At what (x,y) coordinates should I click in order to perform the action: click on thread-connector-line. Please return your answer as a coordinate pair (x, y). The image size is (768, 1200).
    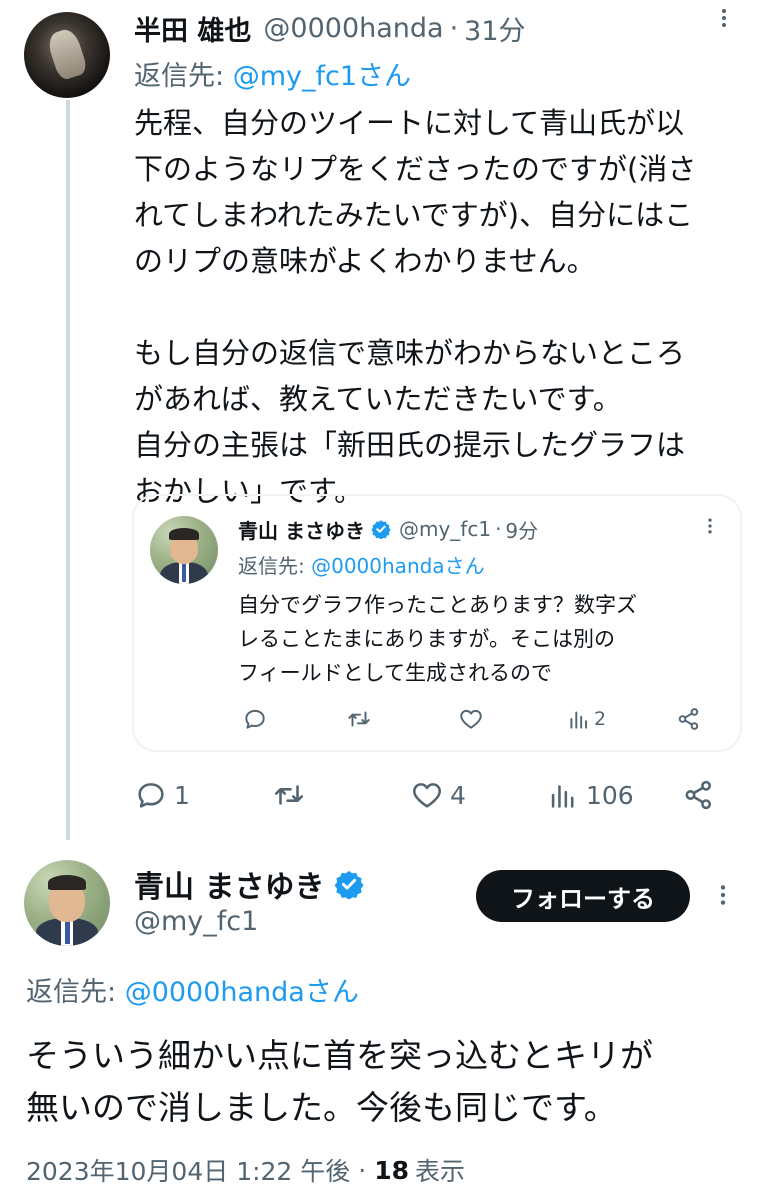
    Looking at the image, I should click on (68, 470).